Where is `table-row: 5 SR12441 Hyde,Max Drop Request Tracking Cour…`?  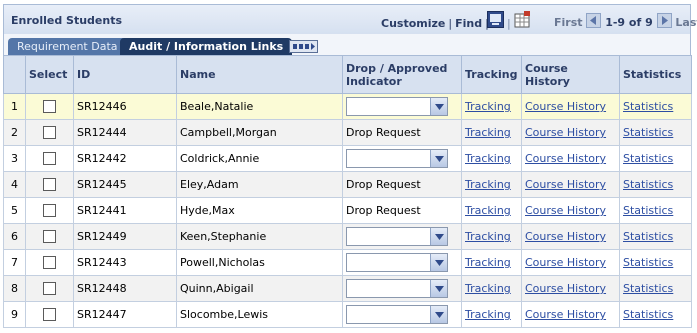 table-row: 5 SR12441 Hyde,Max Drop Request Tracking Cour… is located at coordinates (347, 210).